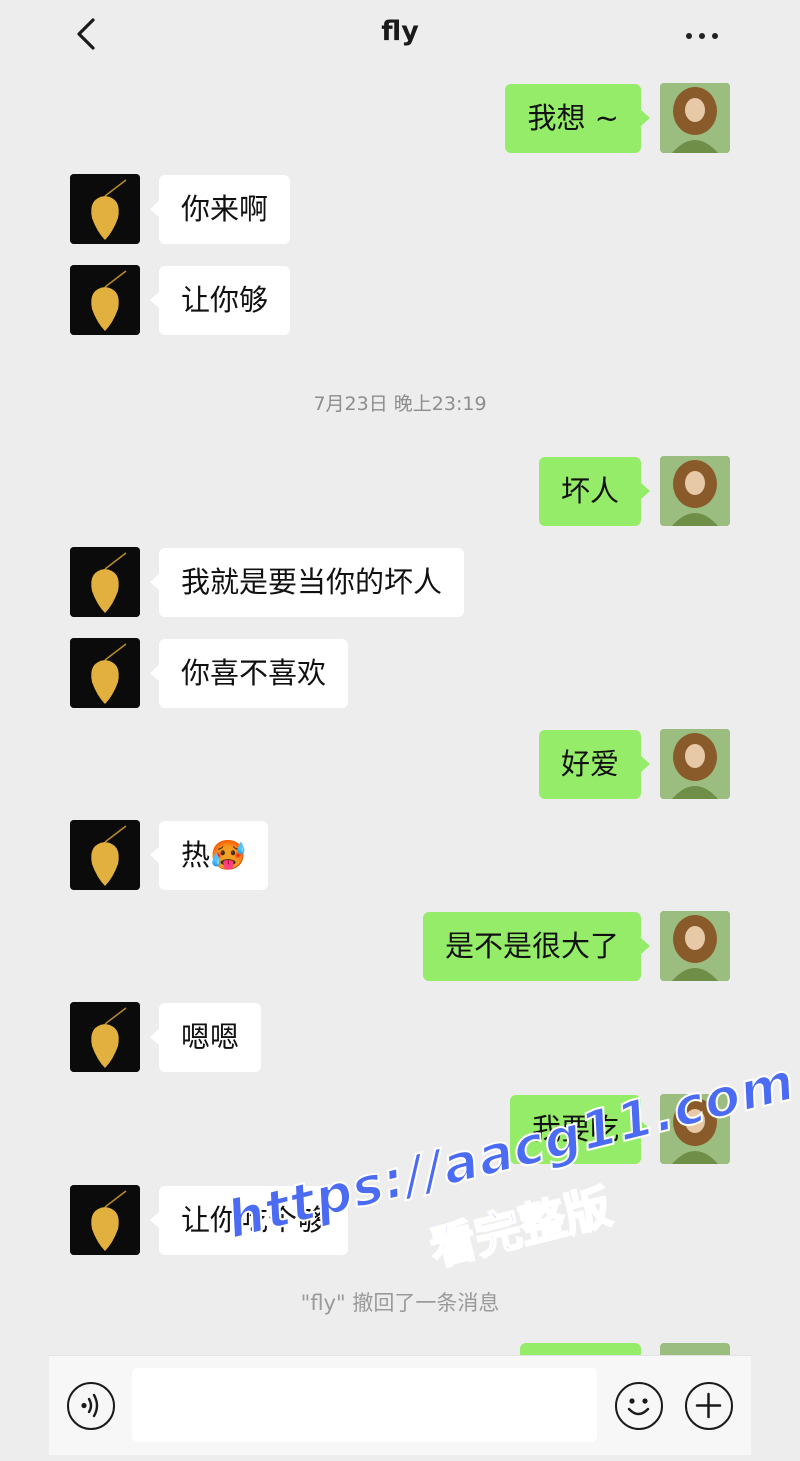  I want to click on message-row: 坏人, so click(400, 491).